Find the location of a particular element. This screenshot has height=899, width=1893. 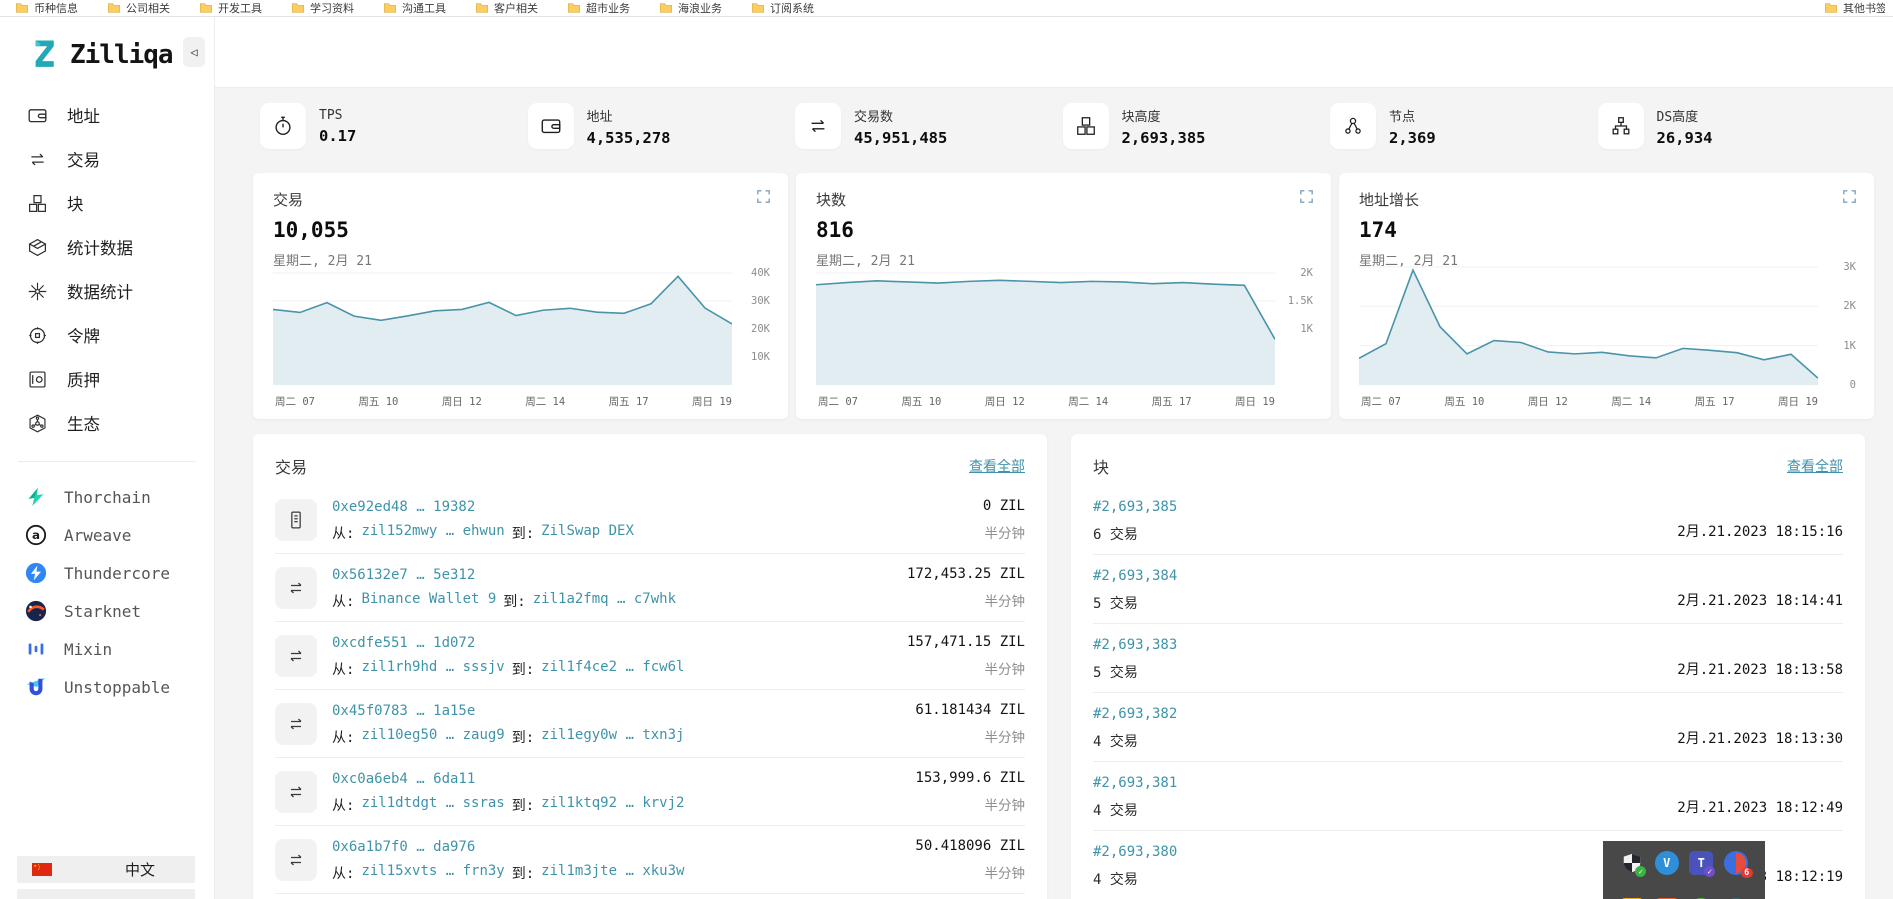

cubes-icon is located at coordinates (37, 203).